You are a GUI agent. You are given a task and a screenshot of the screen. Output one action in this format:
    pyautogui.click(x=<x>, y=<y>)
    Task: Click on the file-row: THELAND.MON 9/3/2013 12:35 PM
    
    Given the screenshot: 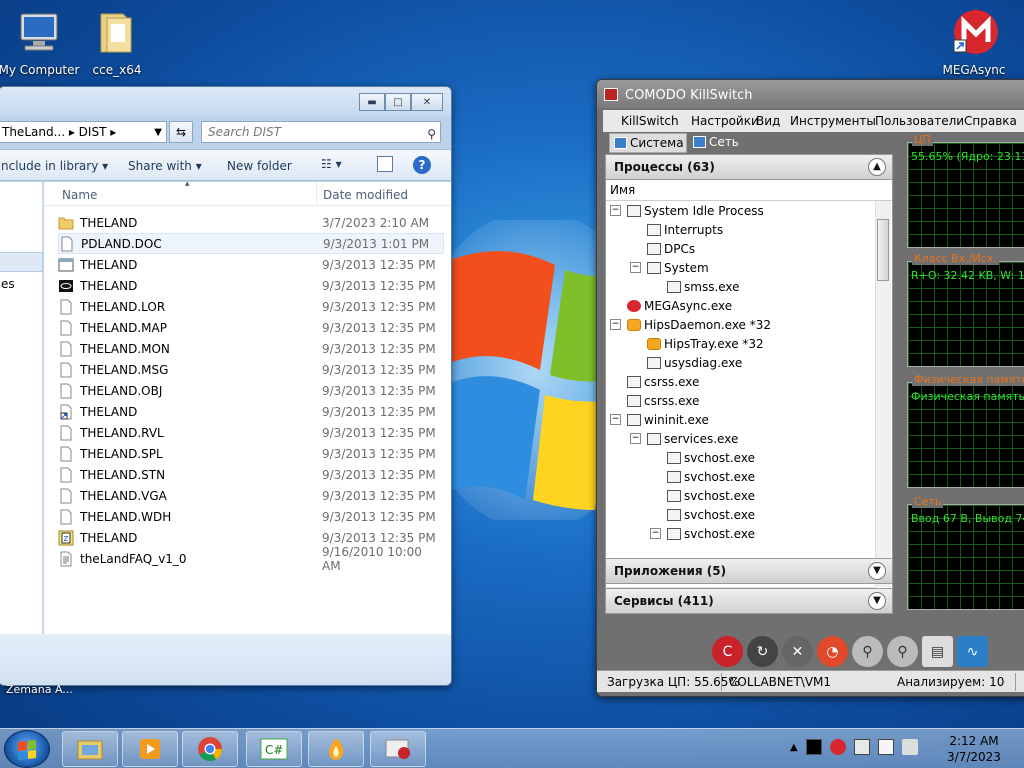 What is the action you would take?
    pyautogui.click(x=251, y=348)
    